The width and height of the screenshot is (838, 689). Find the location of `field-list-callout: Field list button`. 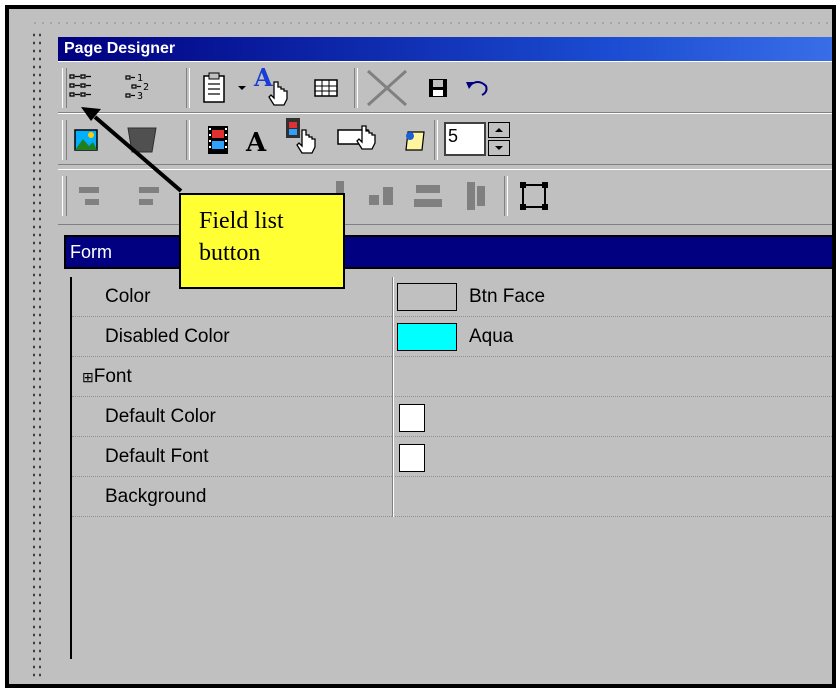

field-list-callout: Field list button is located at coordinates (262, 241).